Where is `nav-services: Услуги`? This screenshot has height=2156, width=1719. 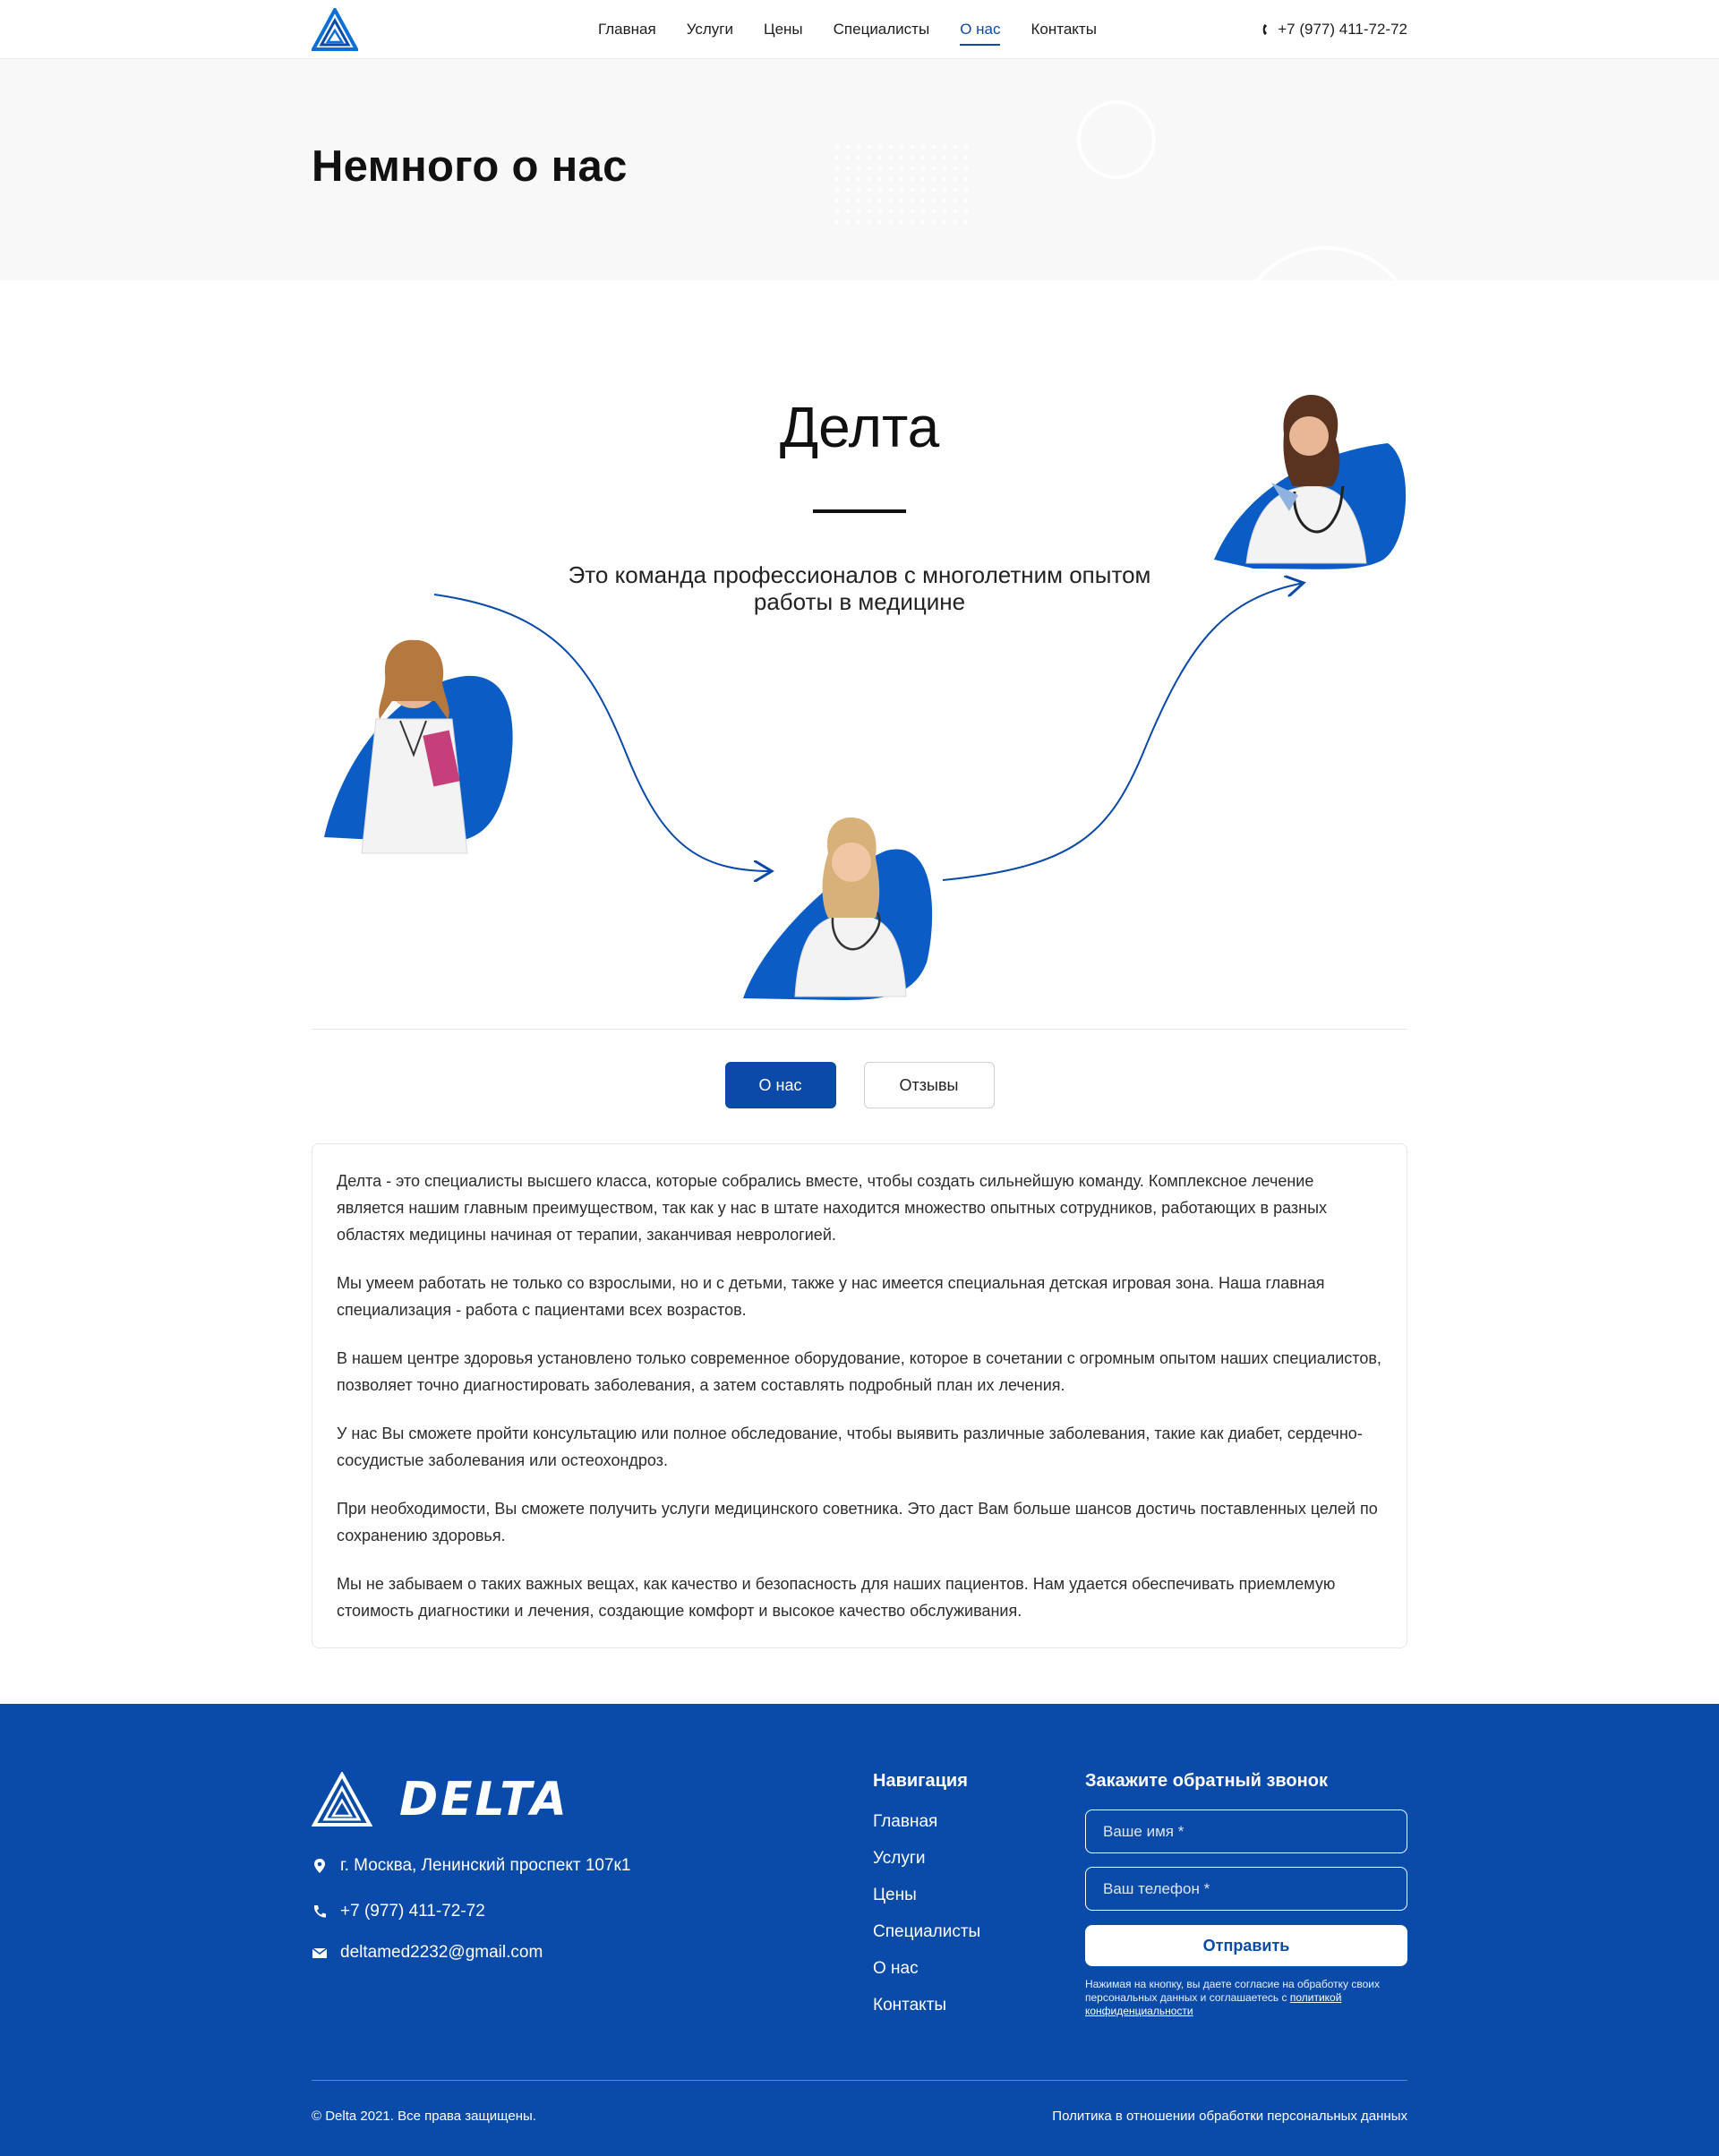
nav-services: Услуги is located at coordinates (710, 29).